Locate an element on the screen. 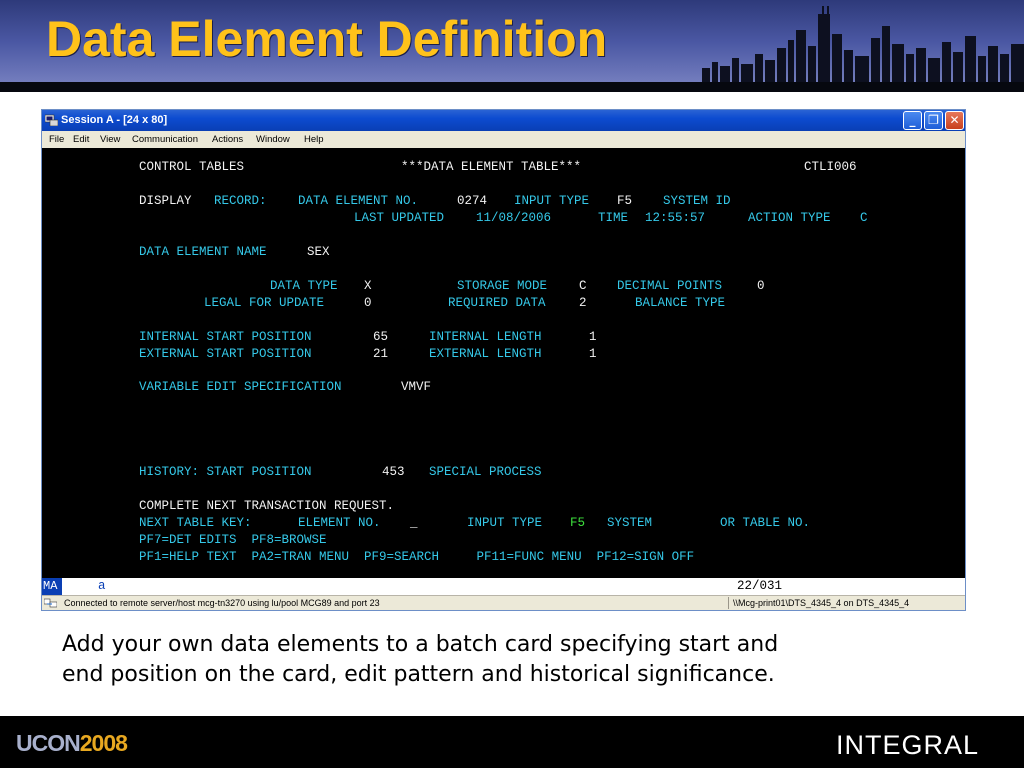 The height and width of the screenshot is (768, 1024). data-element-name-value: SEX is located at coordinates (318, 252).